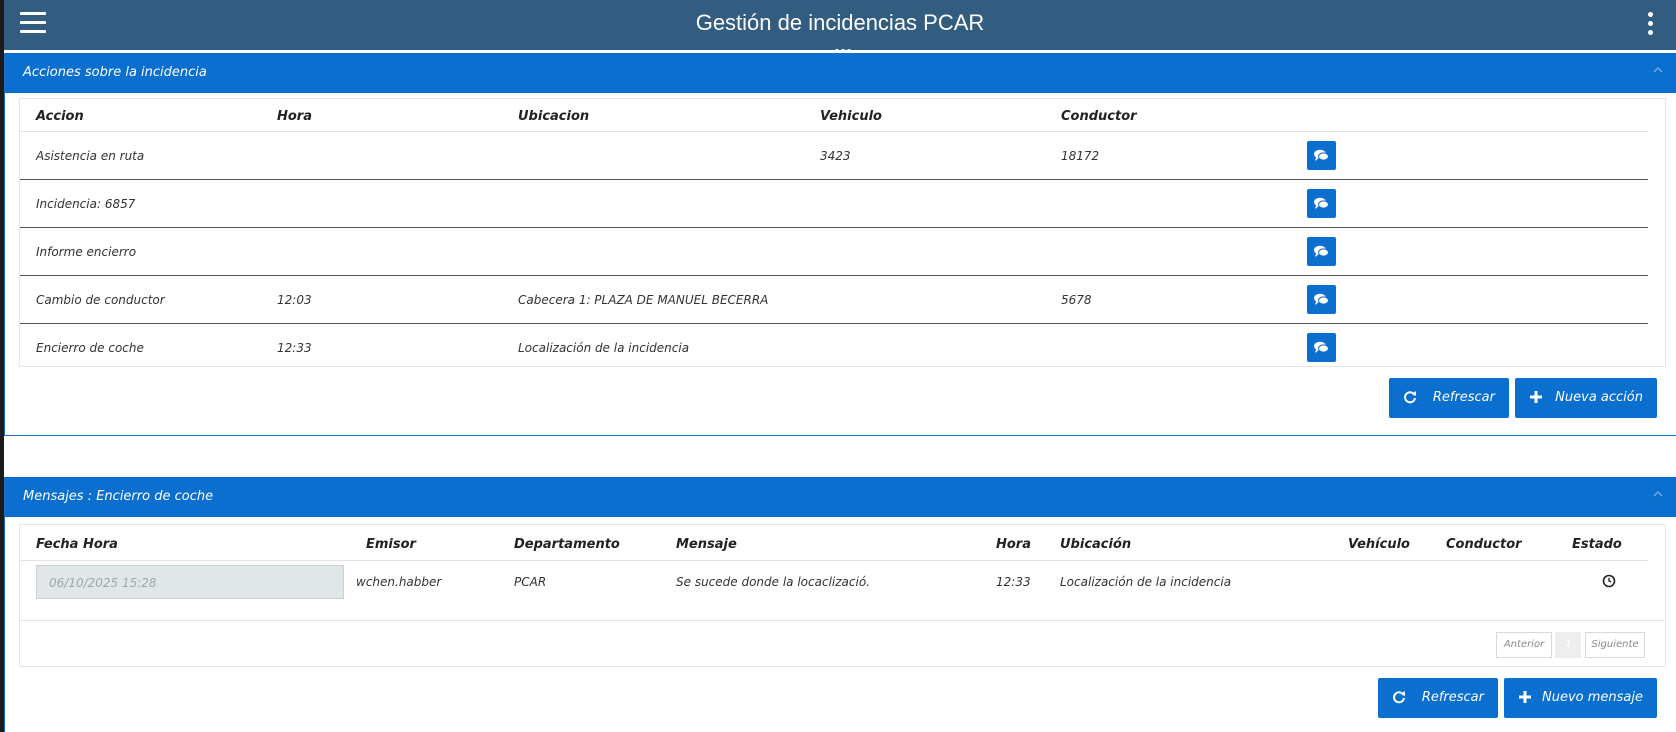 Image resolution: width=1676 pixels, height=732 pixels. Describe the element at coordinates (140, 116) in the screenshot. I see `col-accion: Accion` at that location.